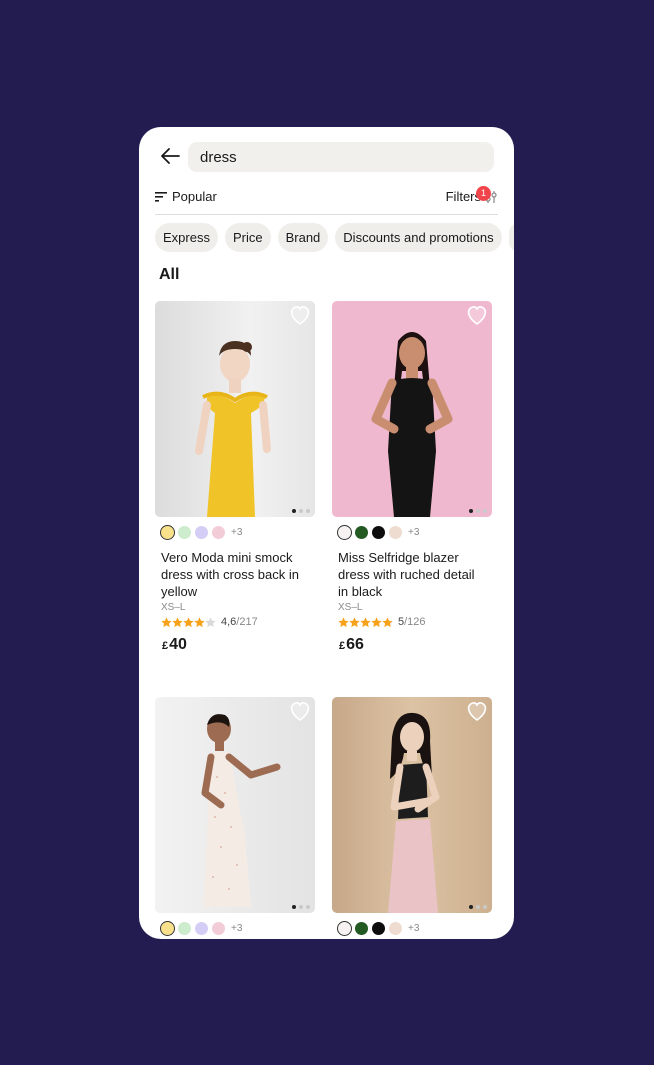  Describe the element at coordinates (415, 645) in the screenshot. I see `product-price: £66` at that location.